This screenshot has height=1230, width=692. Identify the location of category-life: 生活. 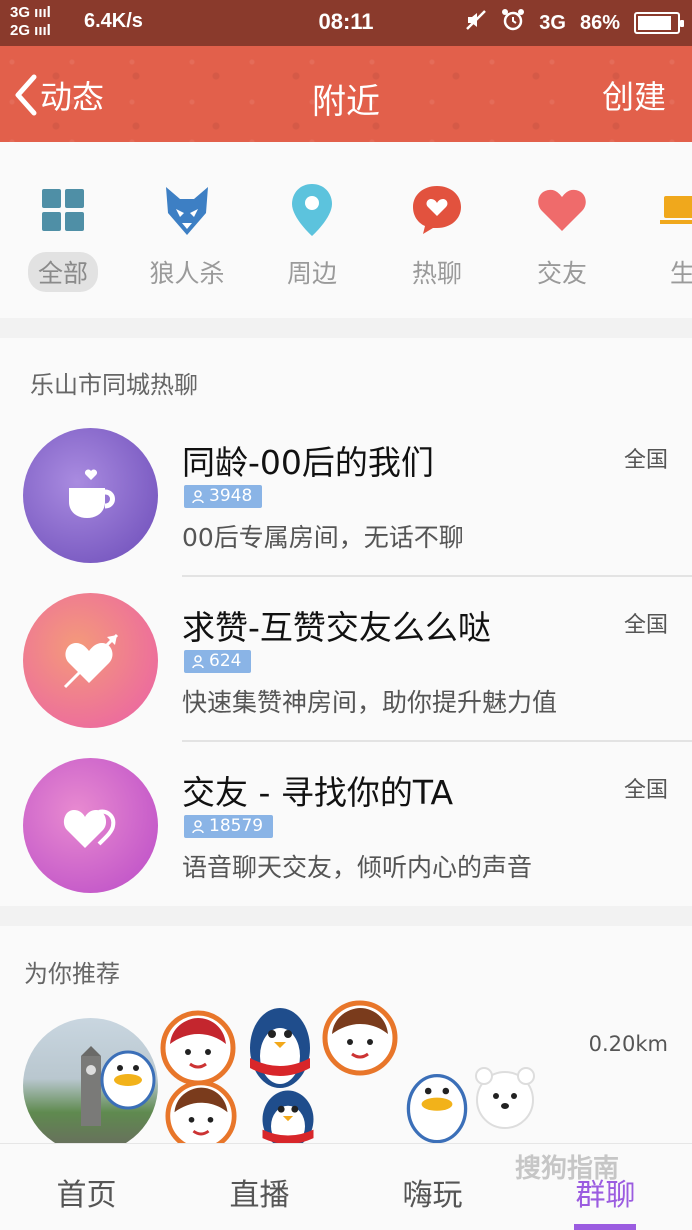
(662, 237).